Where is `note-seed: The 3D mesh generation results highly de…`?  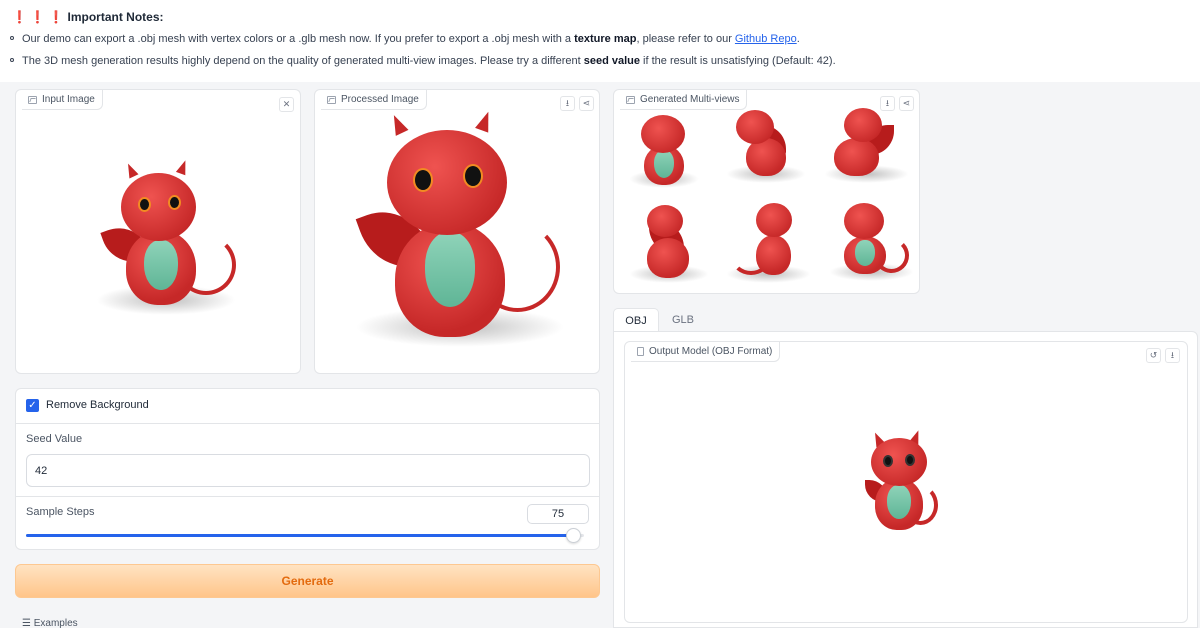 note-seed: The 3D mesh generation results highly de… is located at coordinates (422, 61).